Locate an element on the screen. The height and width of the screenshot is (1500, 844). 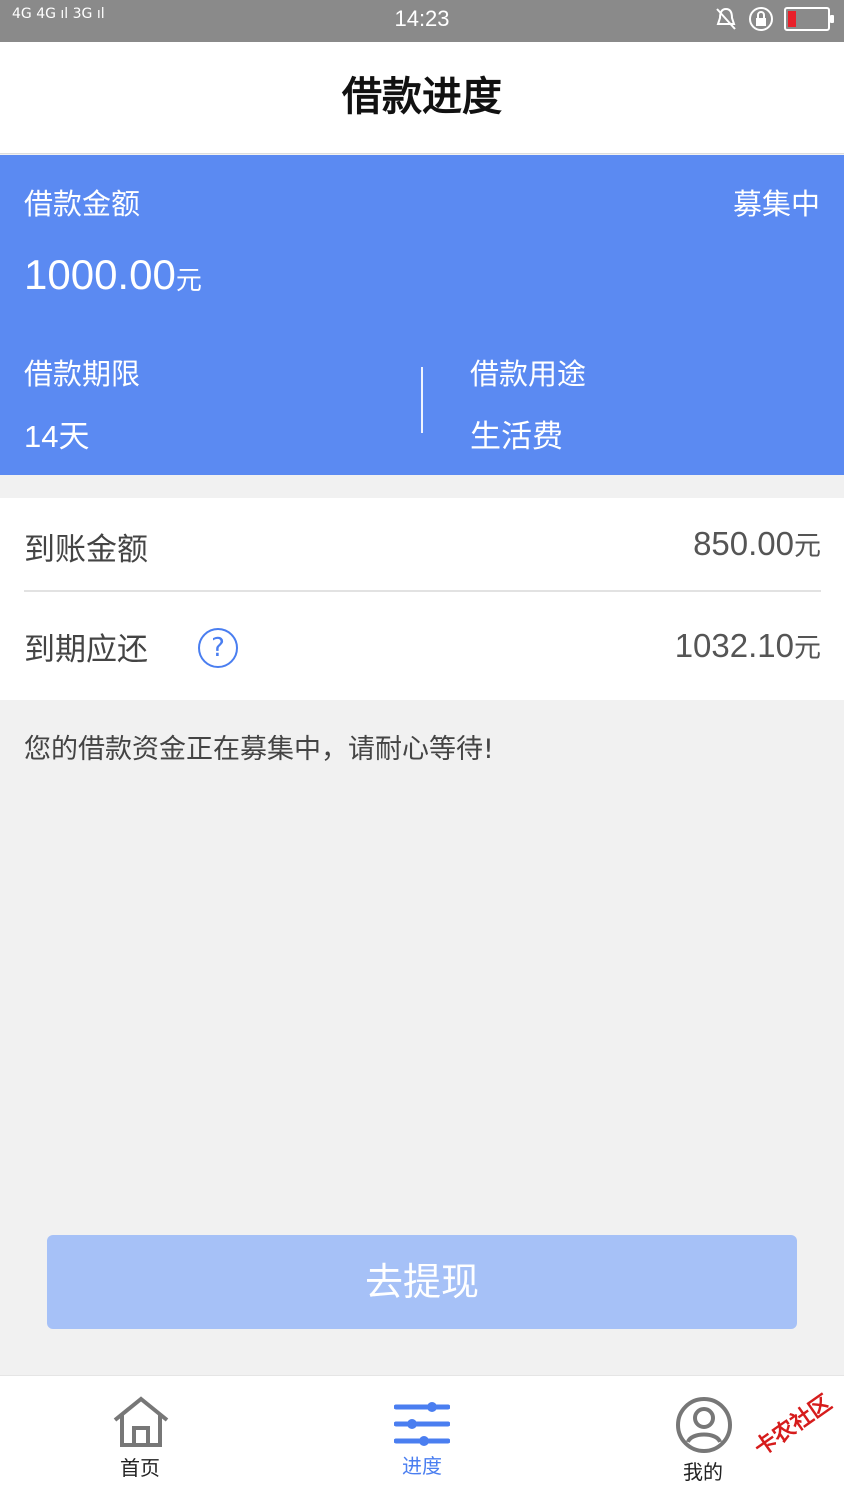
battery-icon is located at coordinates (809, 19).